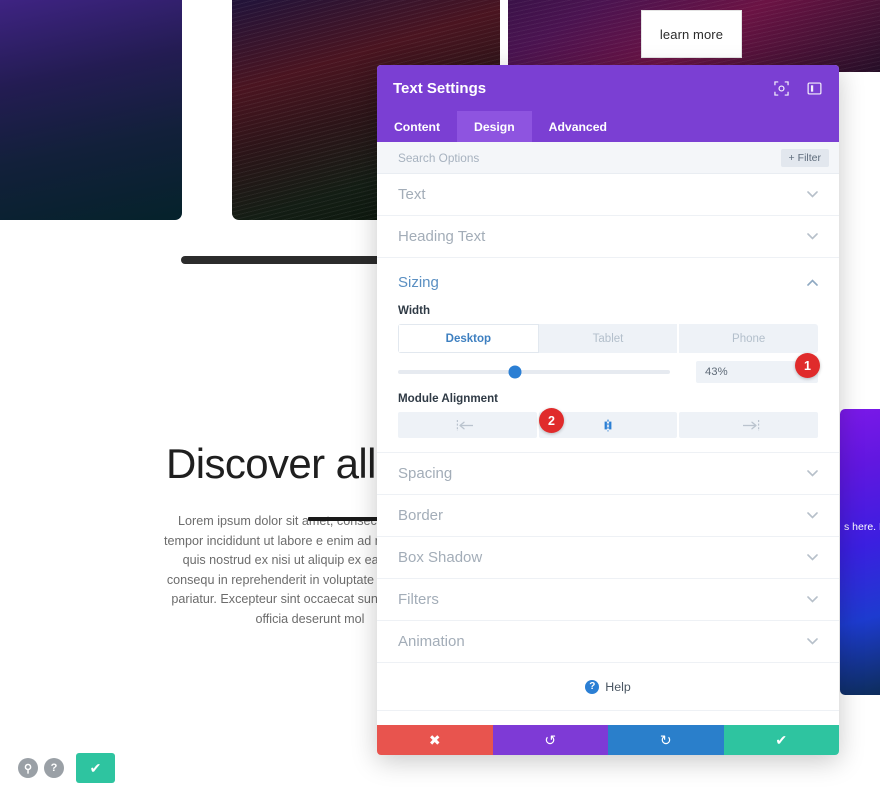 This screenshot has width=880, height=799. Describe the element at coordinates (448, 398) in the screenshot. I see `module-alignment-label: Module Alignment` at that location.